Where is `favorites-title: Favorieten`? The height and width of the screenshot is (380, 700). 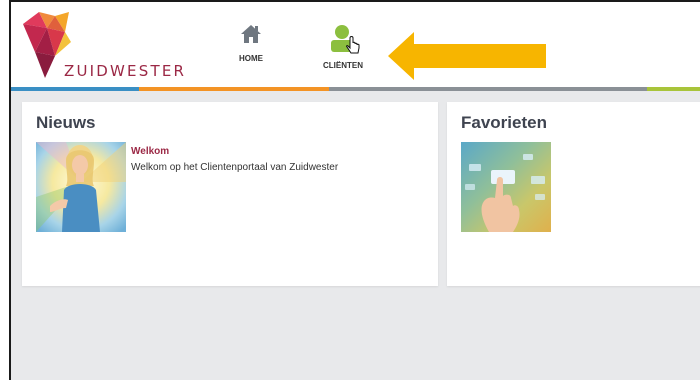 favorites-title: Favorieten is located at coordinates (504, 122).